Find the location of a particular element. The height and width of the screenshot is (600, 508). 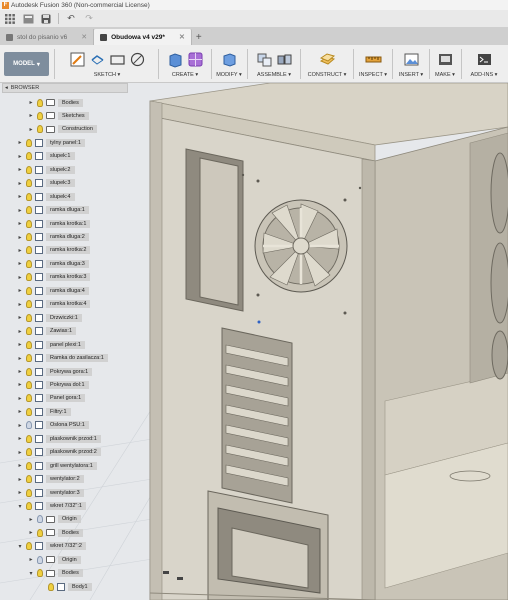

construct-group: CONSTRUCT ▾ is located at coordinates (327, 65).